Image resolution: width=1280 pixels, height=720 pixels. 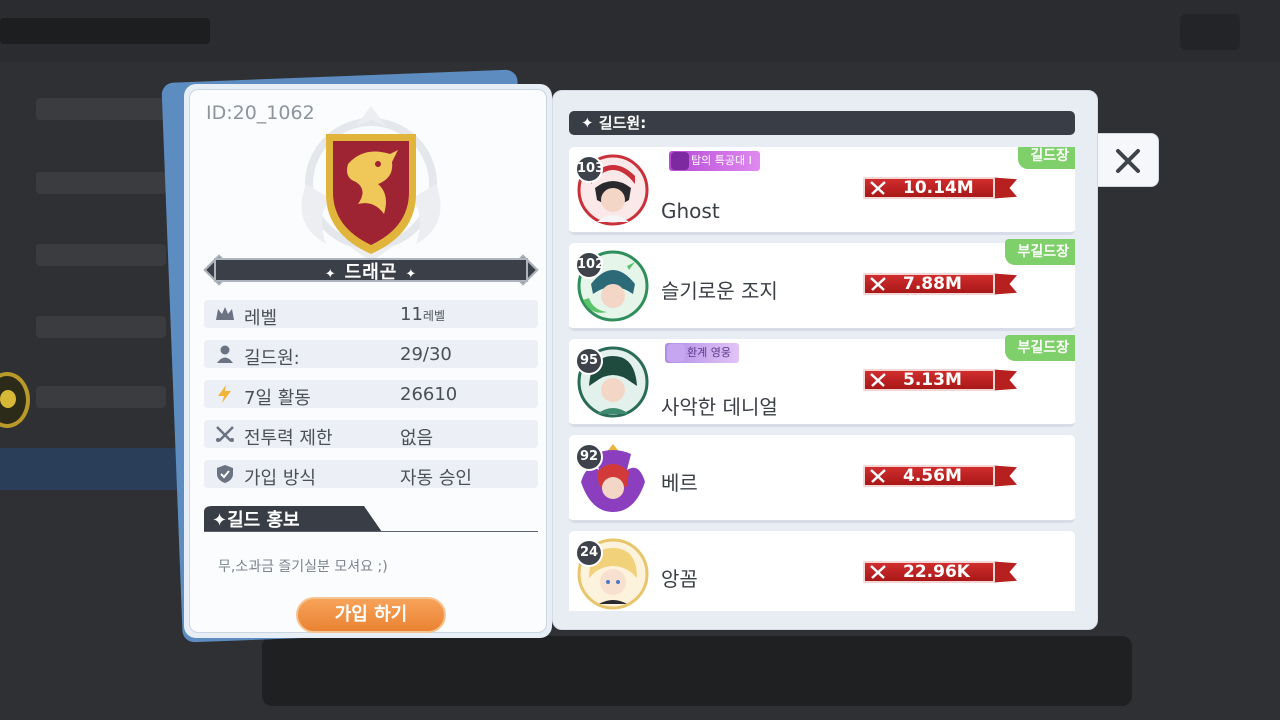 What do you see at coordinates (589, 361) in the screenshot?
I see `level-badge: 95` at bounding box center [589, 361].